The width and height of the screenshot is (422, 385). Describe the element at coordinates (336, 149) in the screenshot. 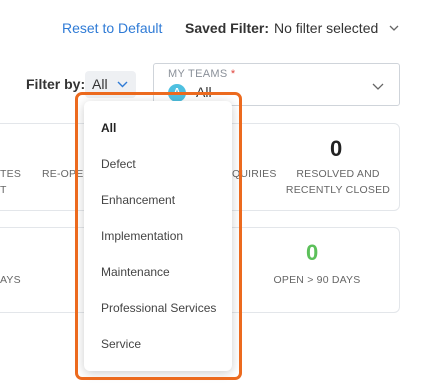

I see `resolved-count: 0` at that location.